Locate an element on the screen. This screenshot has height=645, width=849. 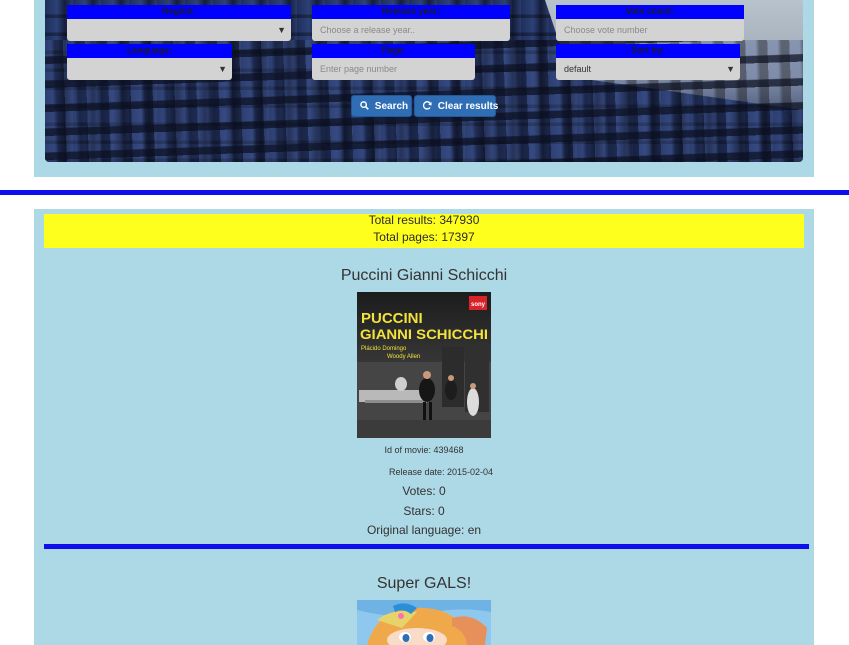
total-results: Total results: 347930 is located at coordinates (424, 220).